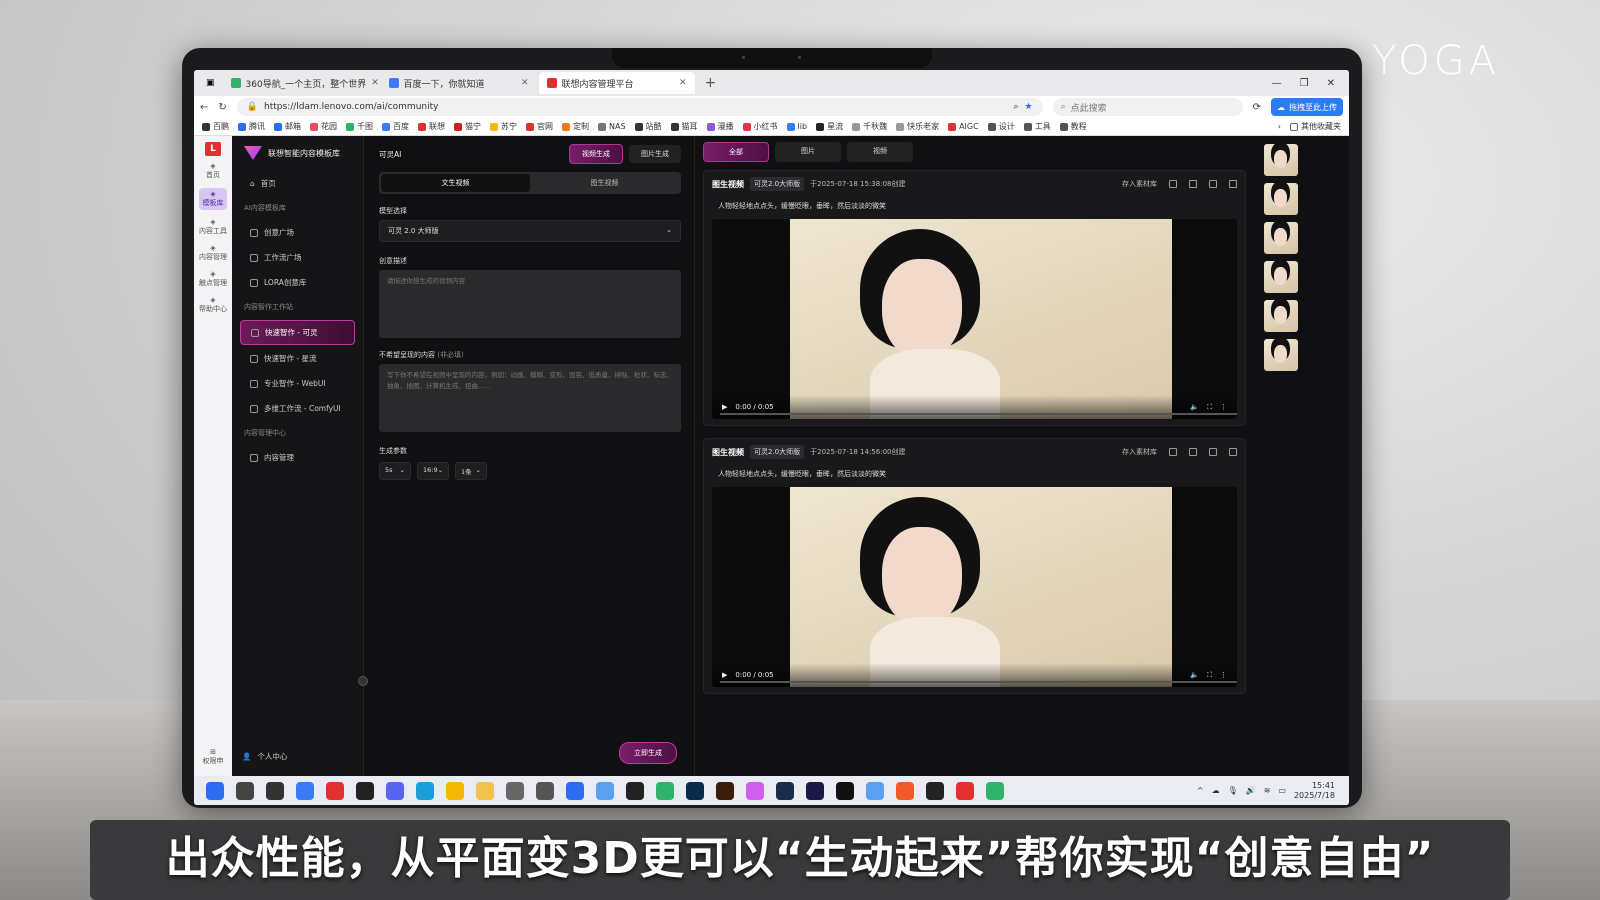 This screenshot has height=900, width=1600. Describe the element at coordinates (530, 231) in the screenshot. I see `model-select: 可灵 2.0 大师版 ⌄` at that location.